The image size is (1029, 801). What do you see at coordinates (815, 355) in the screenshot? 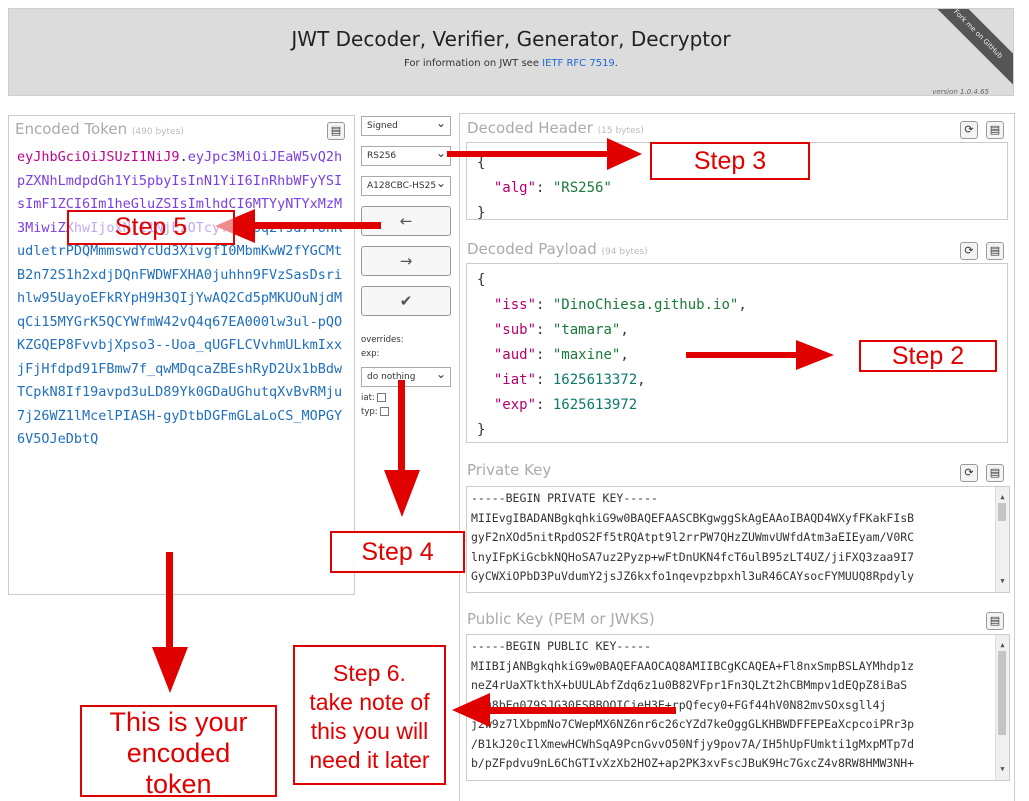
I see `step2-arrow-head` at bounding box center [815, 355].